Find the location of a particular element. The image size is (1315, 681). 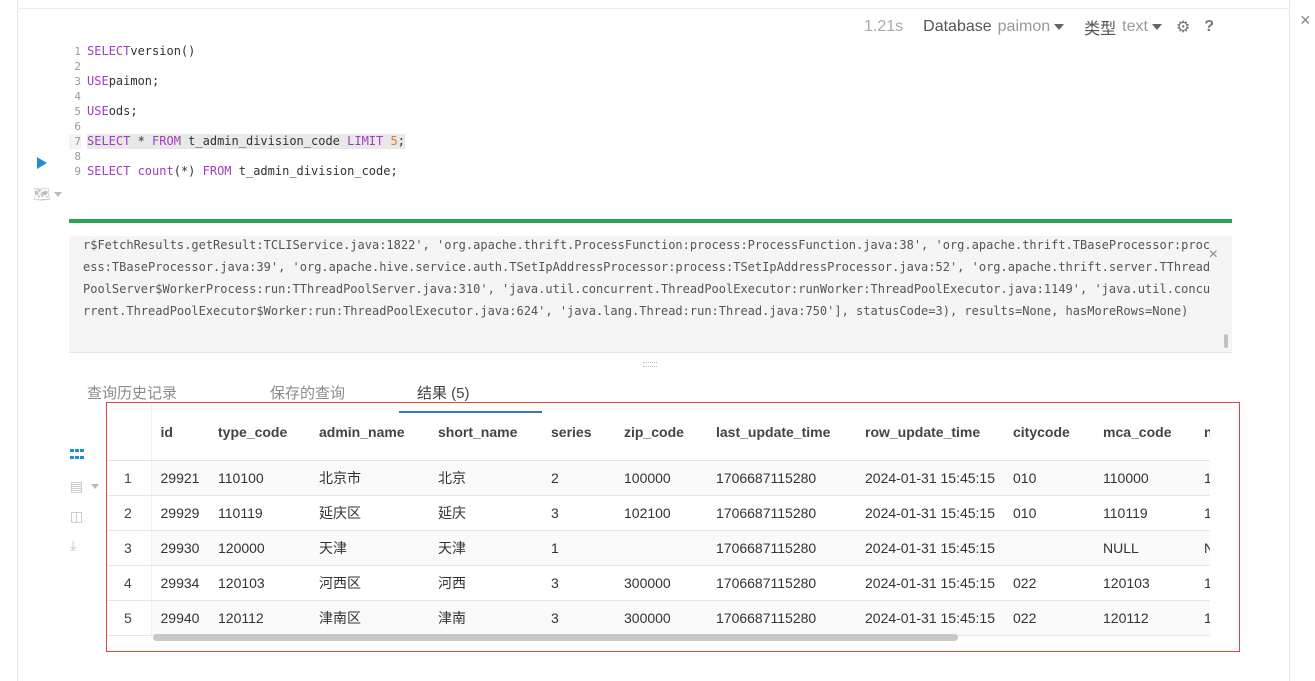

play-icon is located at coordinates (42, 163).